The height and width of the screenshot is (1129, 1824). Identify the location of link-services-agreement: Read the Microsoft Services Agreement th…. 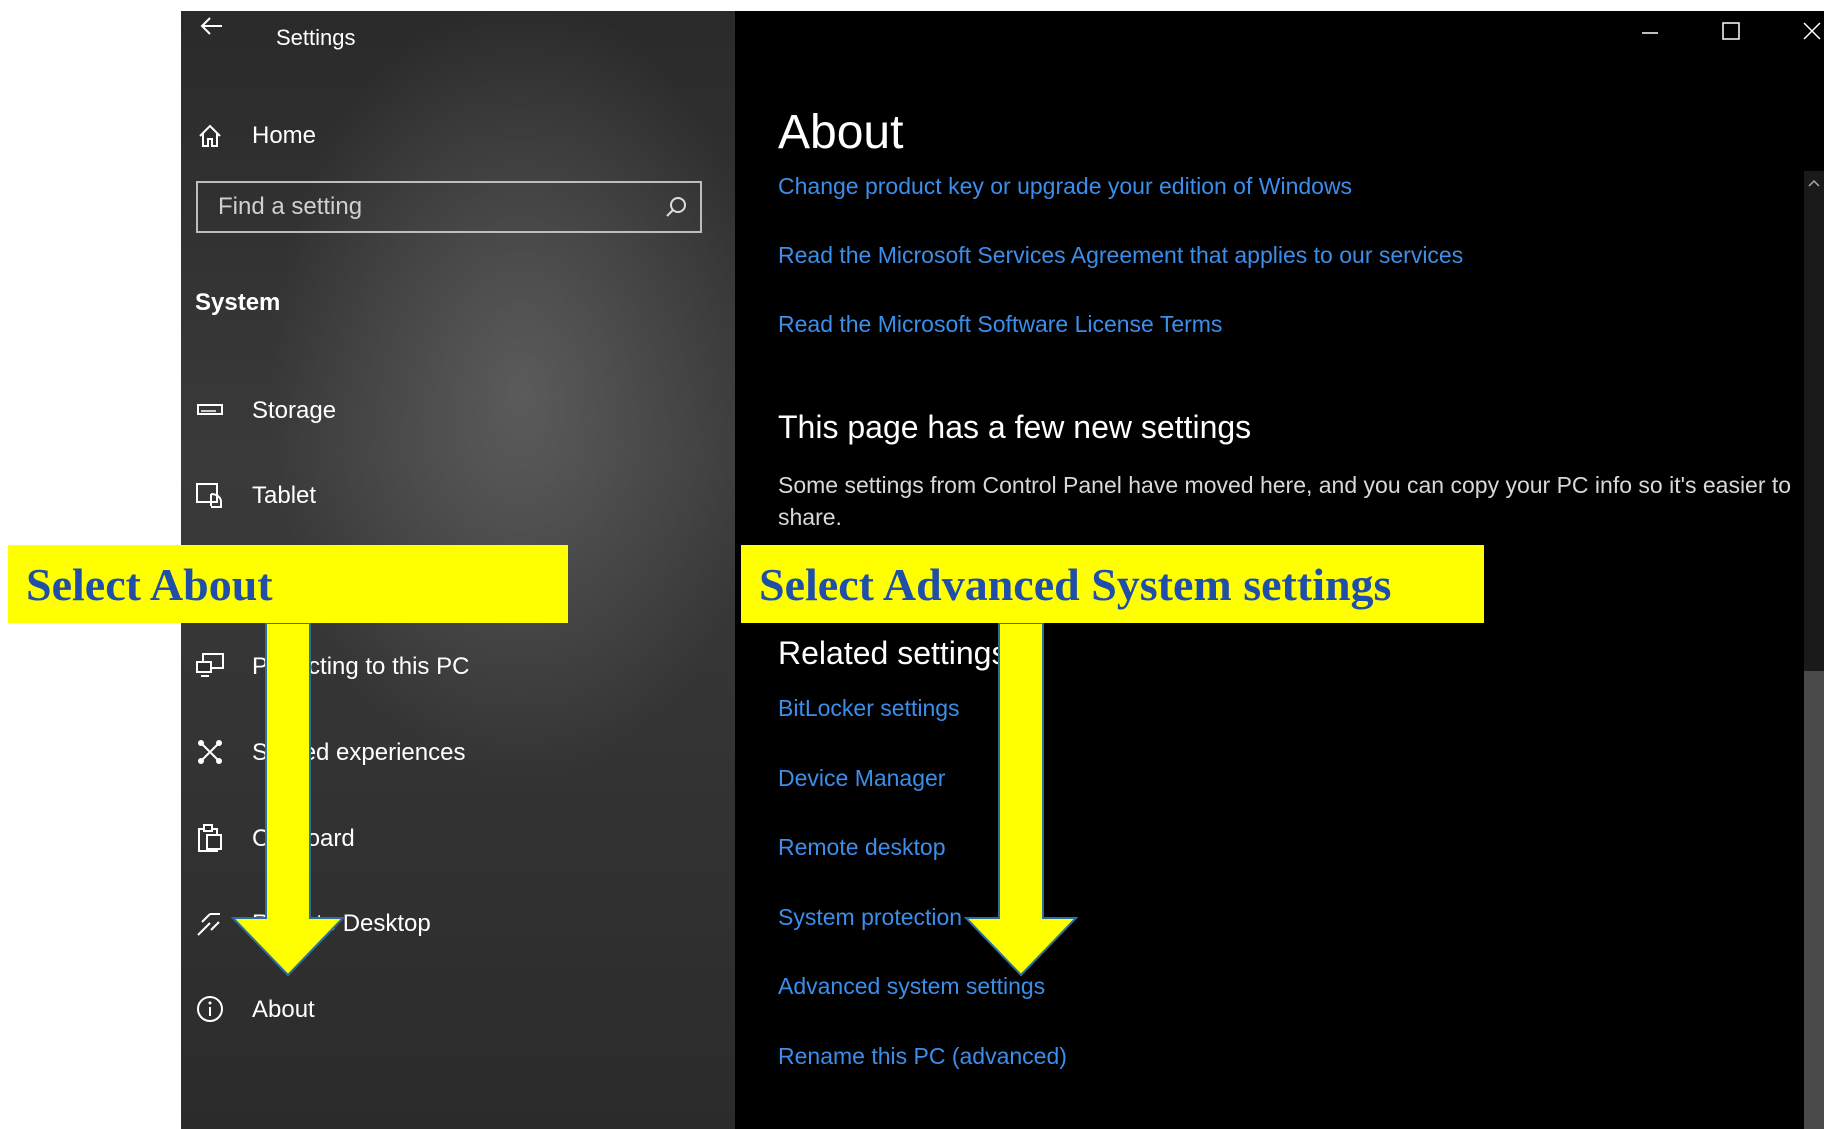
(1120, 255).